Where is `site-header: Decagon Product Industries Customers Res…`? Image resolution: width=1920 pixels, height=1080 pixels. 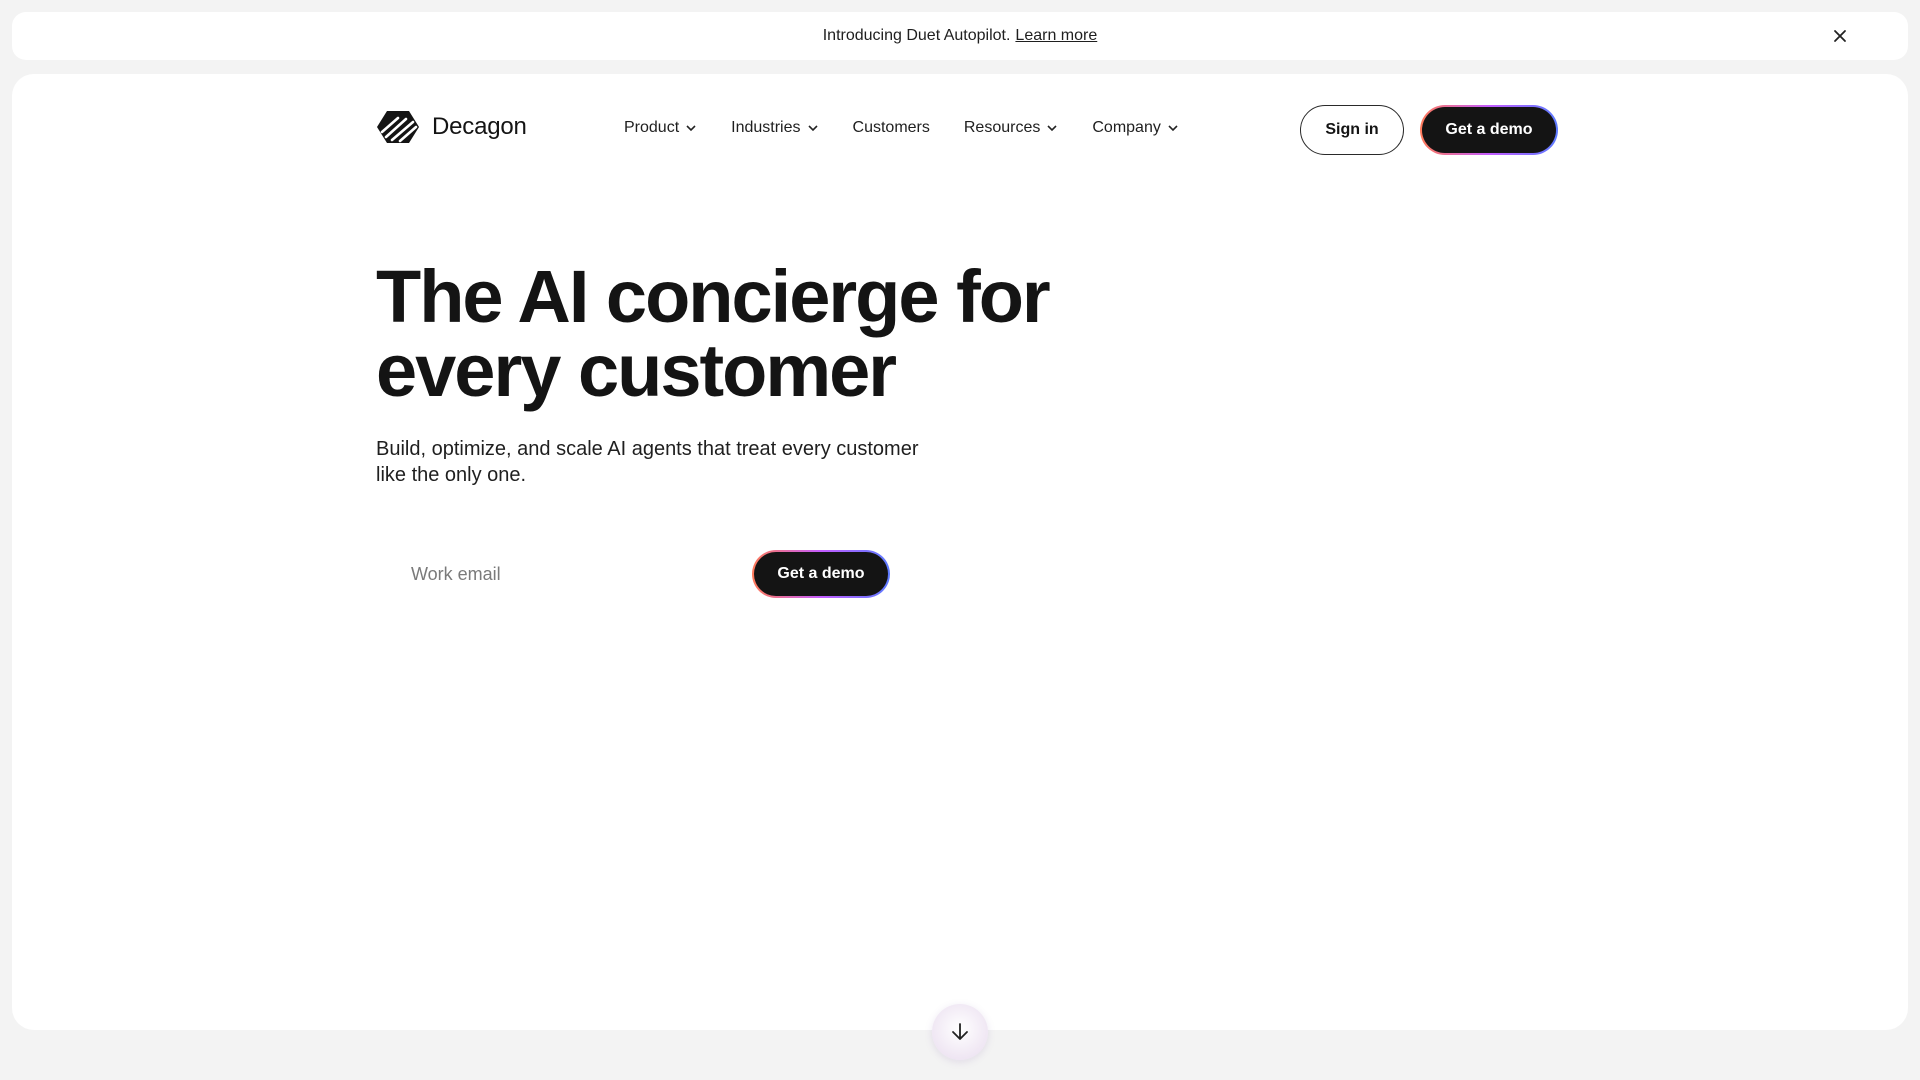
site-header: Decagon Product Industries Customers Res… is located at coordinates (967, 128).